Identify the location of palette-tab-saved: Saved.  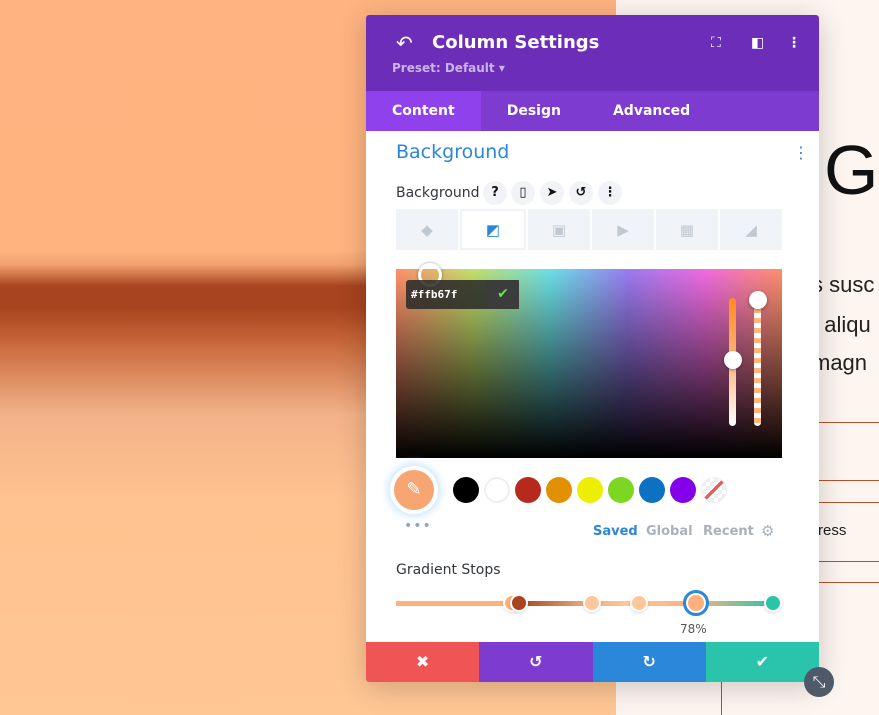
(615, 531).